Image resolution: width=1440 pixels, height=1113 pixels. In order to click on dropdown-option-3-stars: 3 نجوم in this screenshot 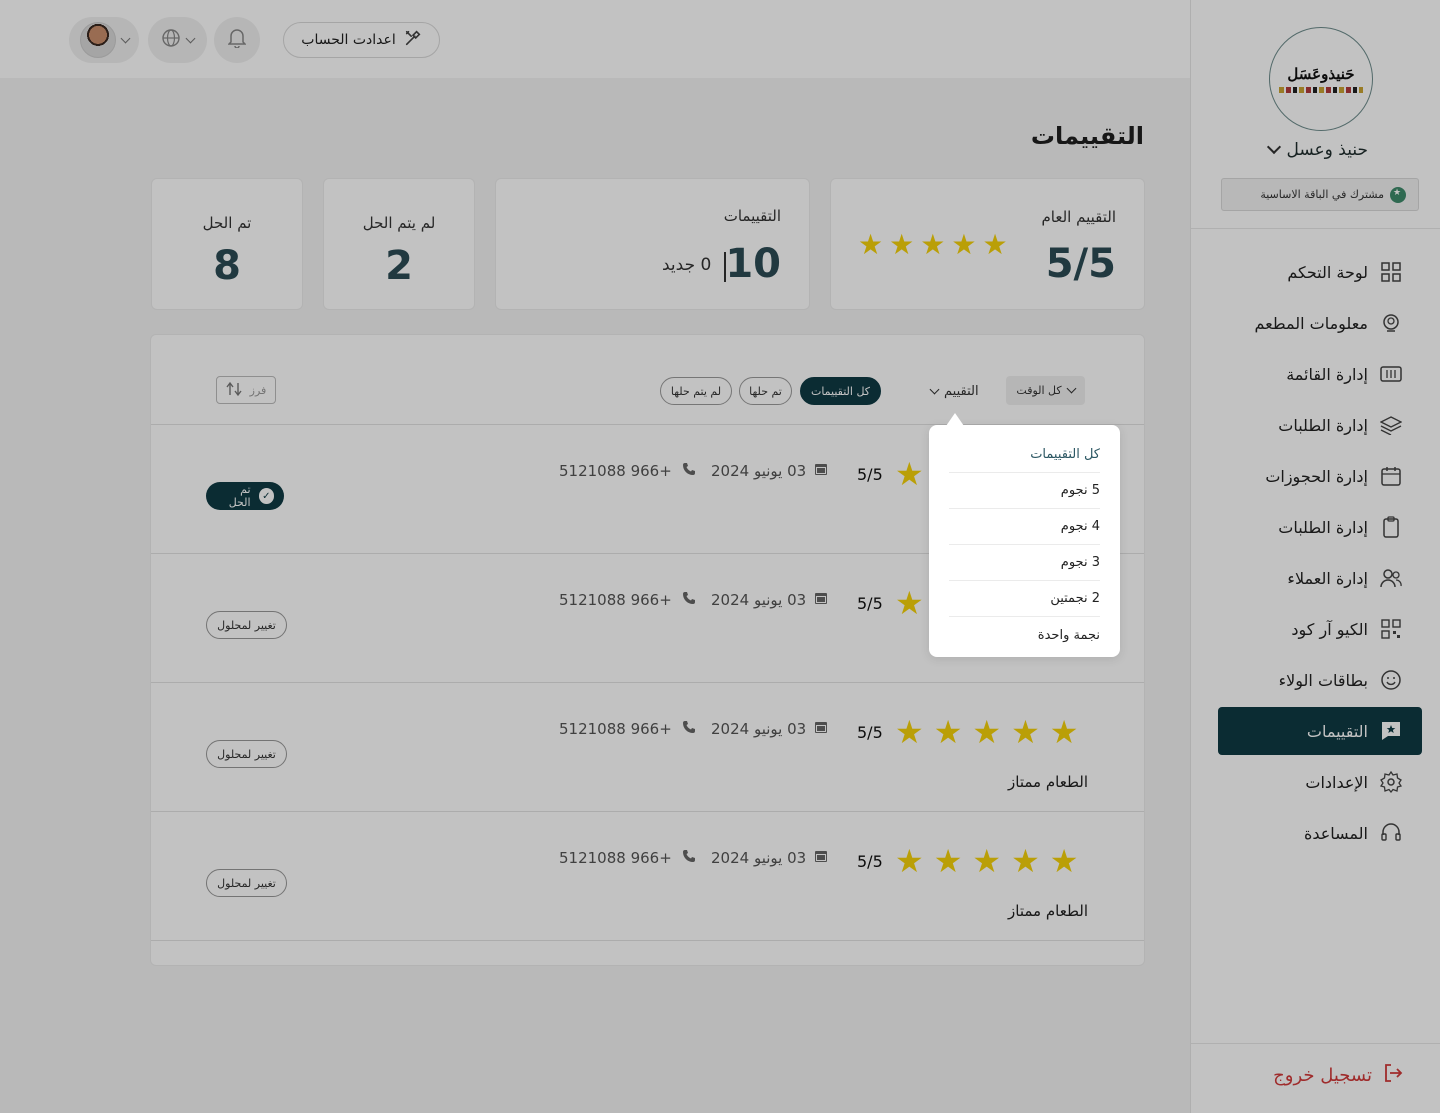, I will do `click(1024, 563)`.